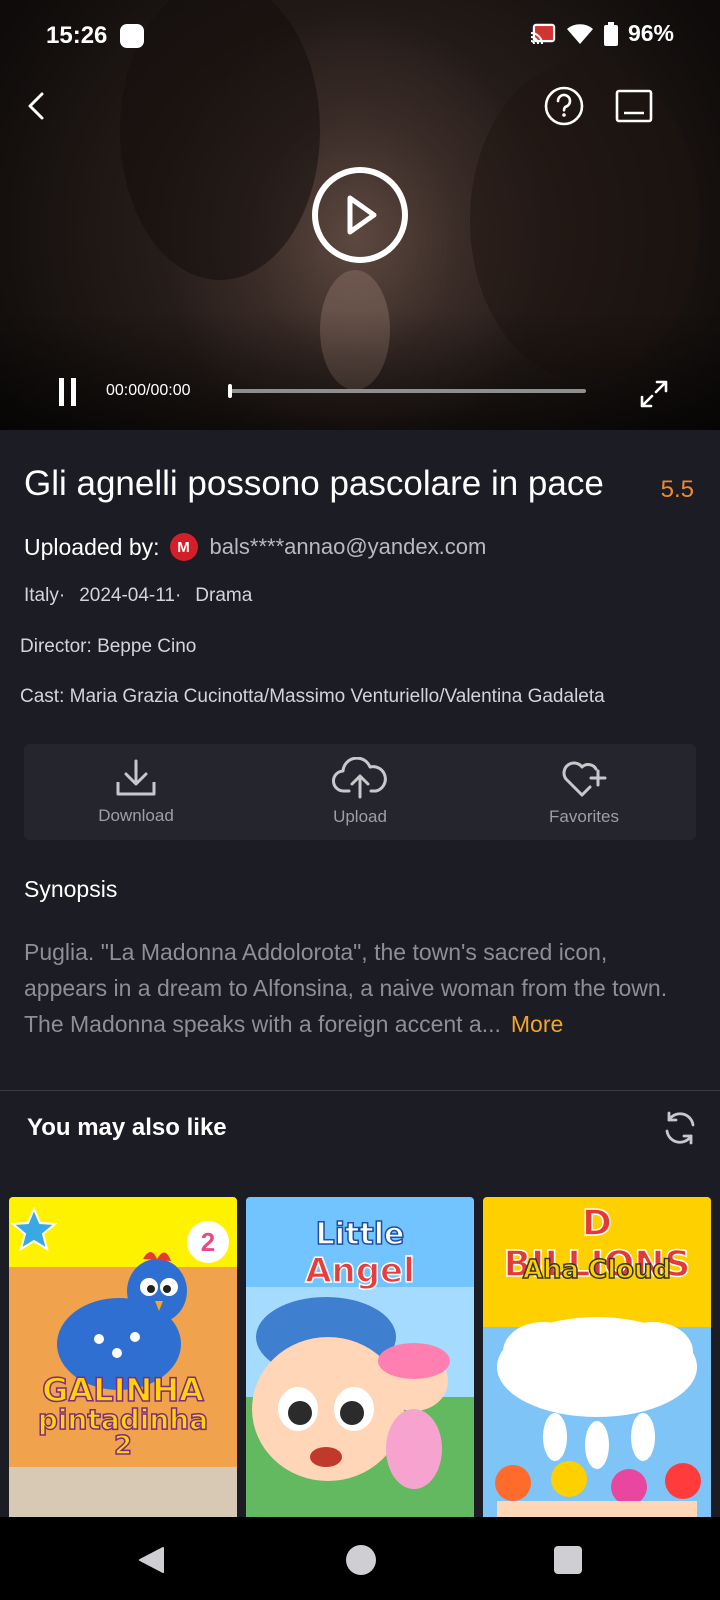  Describe the element at coordinates (73, 392) in the screenshot. I see `pause-icon-bar-right` at that location.